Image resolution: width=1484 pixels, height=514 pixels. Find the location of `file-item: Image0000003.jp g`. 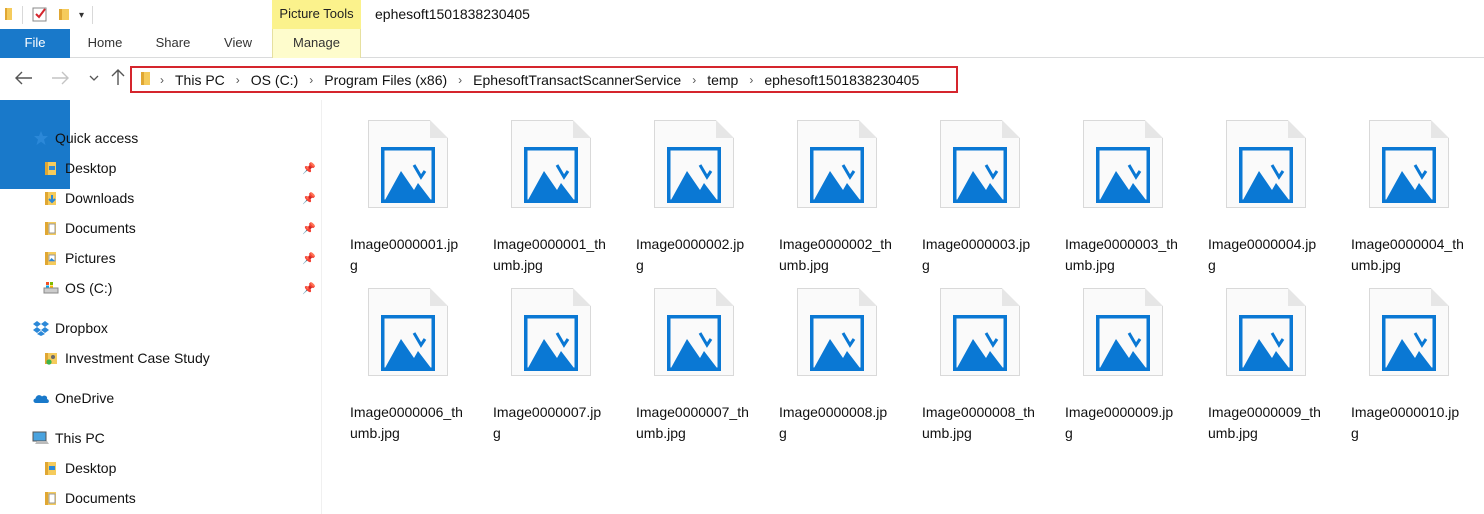

file-item: Image0000003.jp g is located at coordinates (962, 186).